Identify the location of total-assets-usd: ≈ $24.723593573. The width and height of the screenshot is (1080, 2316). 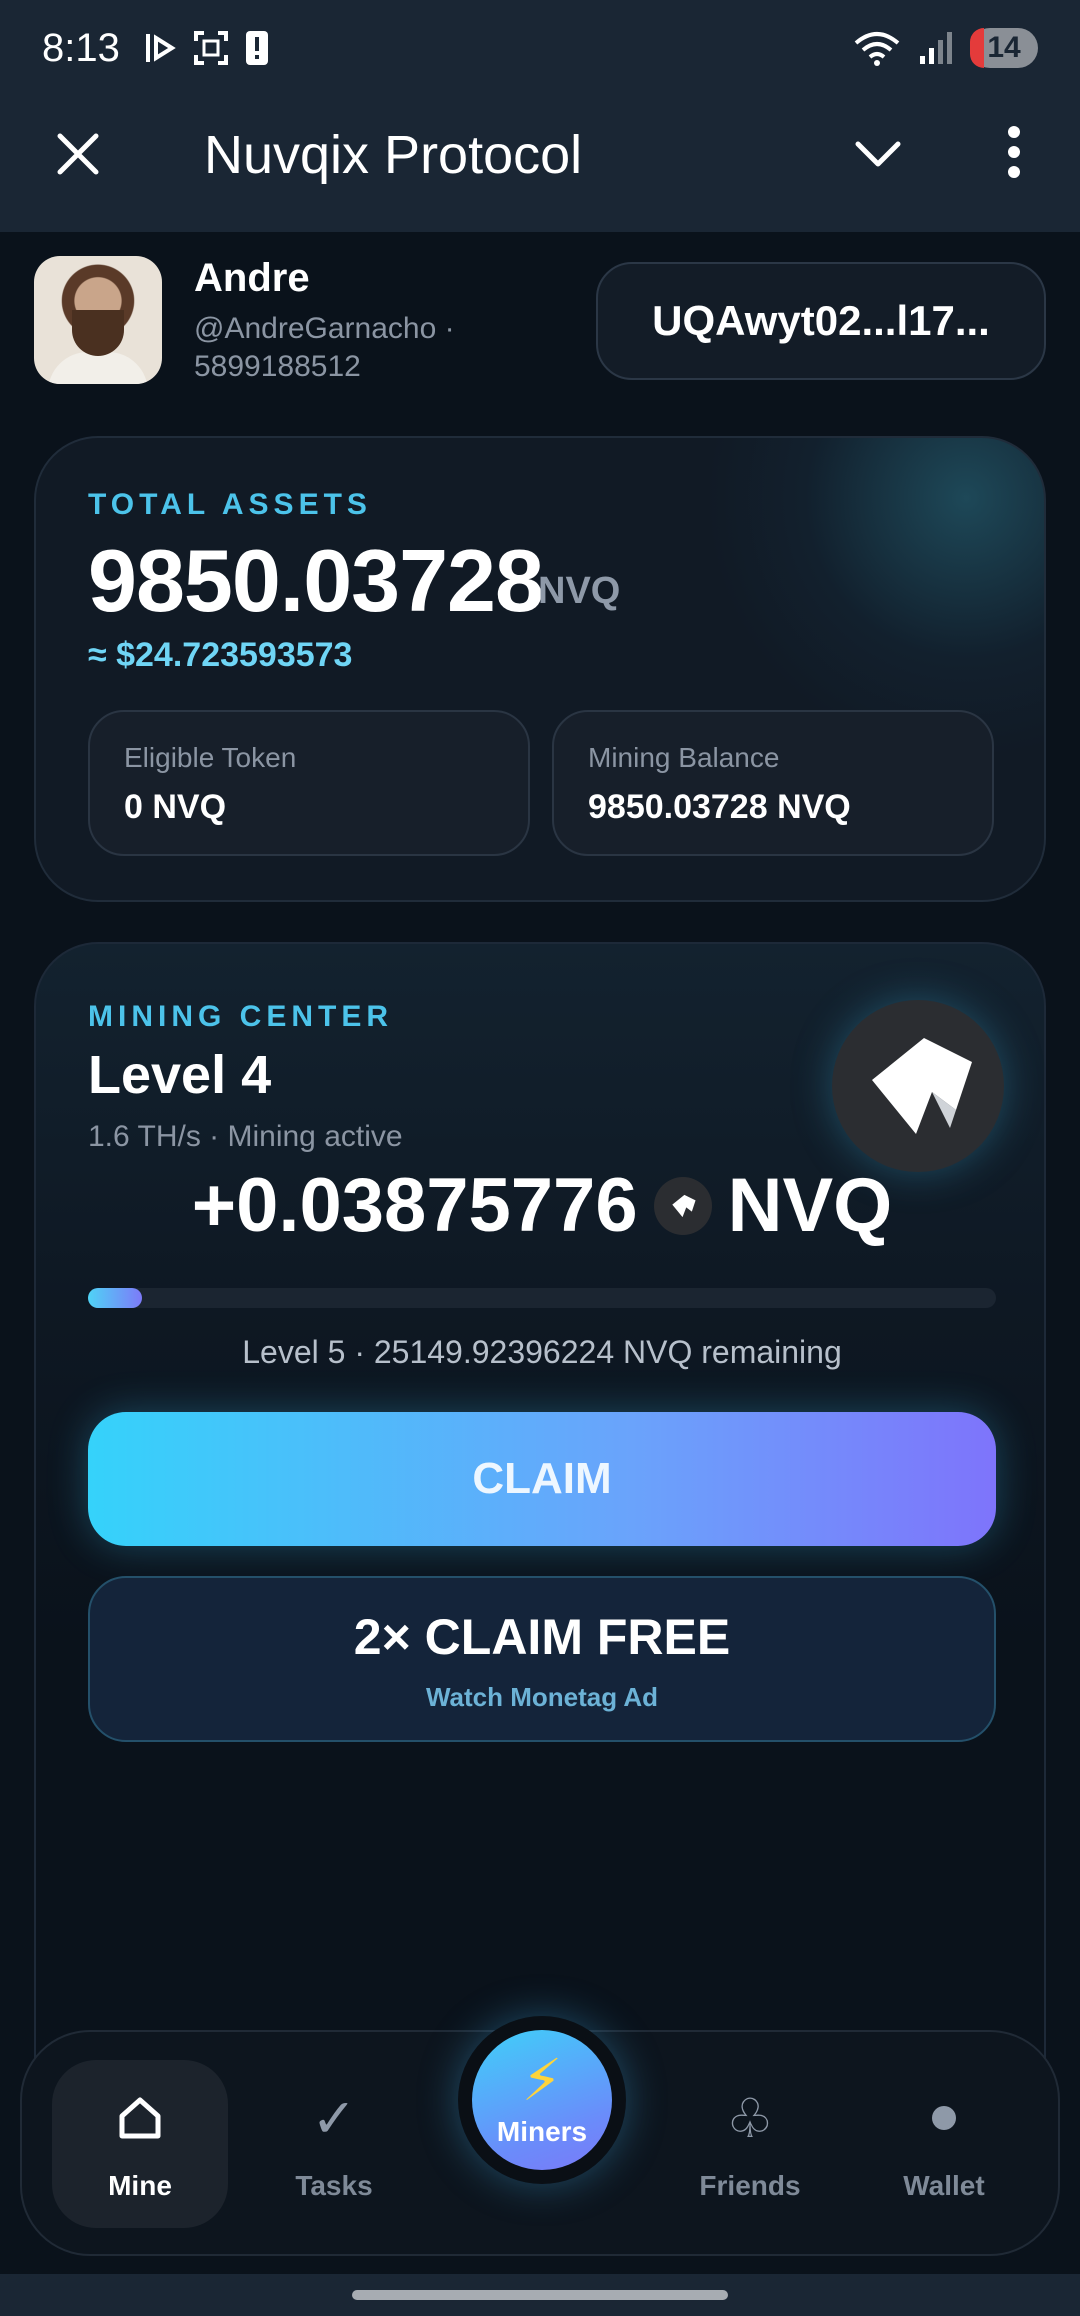
(220, 655).